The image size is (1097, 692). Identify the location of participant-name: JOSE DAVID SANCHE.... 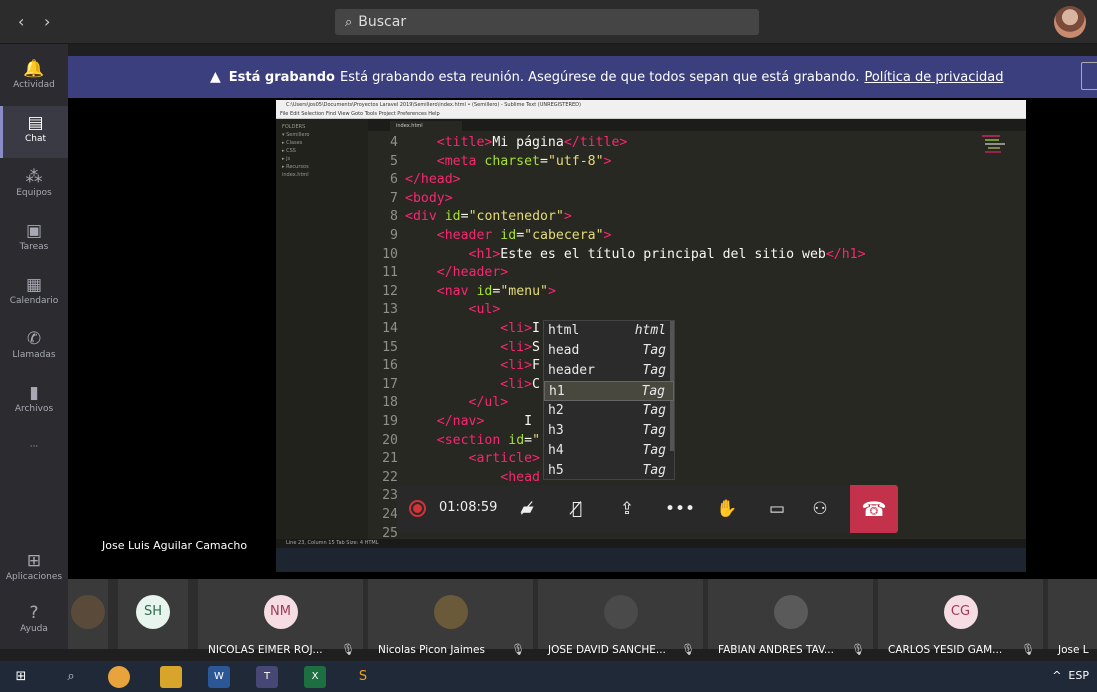
(607, 650).